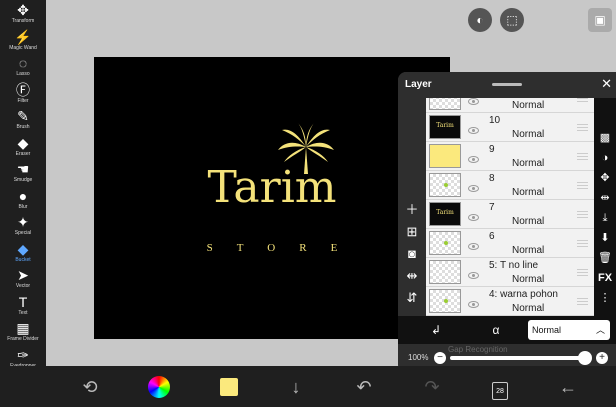 Image resolution: width=616 pixels, height=407 pixels. Describe the element at coordinates (23, 41) in the screenshot. I see `tool-magic-wand: ⚡ Magic Wand` at that location.